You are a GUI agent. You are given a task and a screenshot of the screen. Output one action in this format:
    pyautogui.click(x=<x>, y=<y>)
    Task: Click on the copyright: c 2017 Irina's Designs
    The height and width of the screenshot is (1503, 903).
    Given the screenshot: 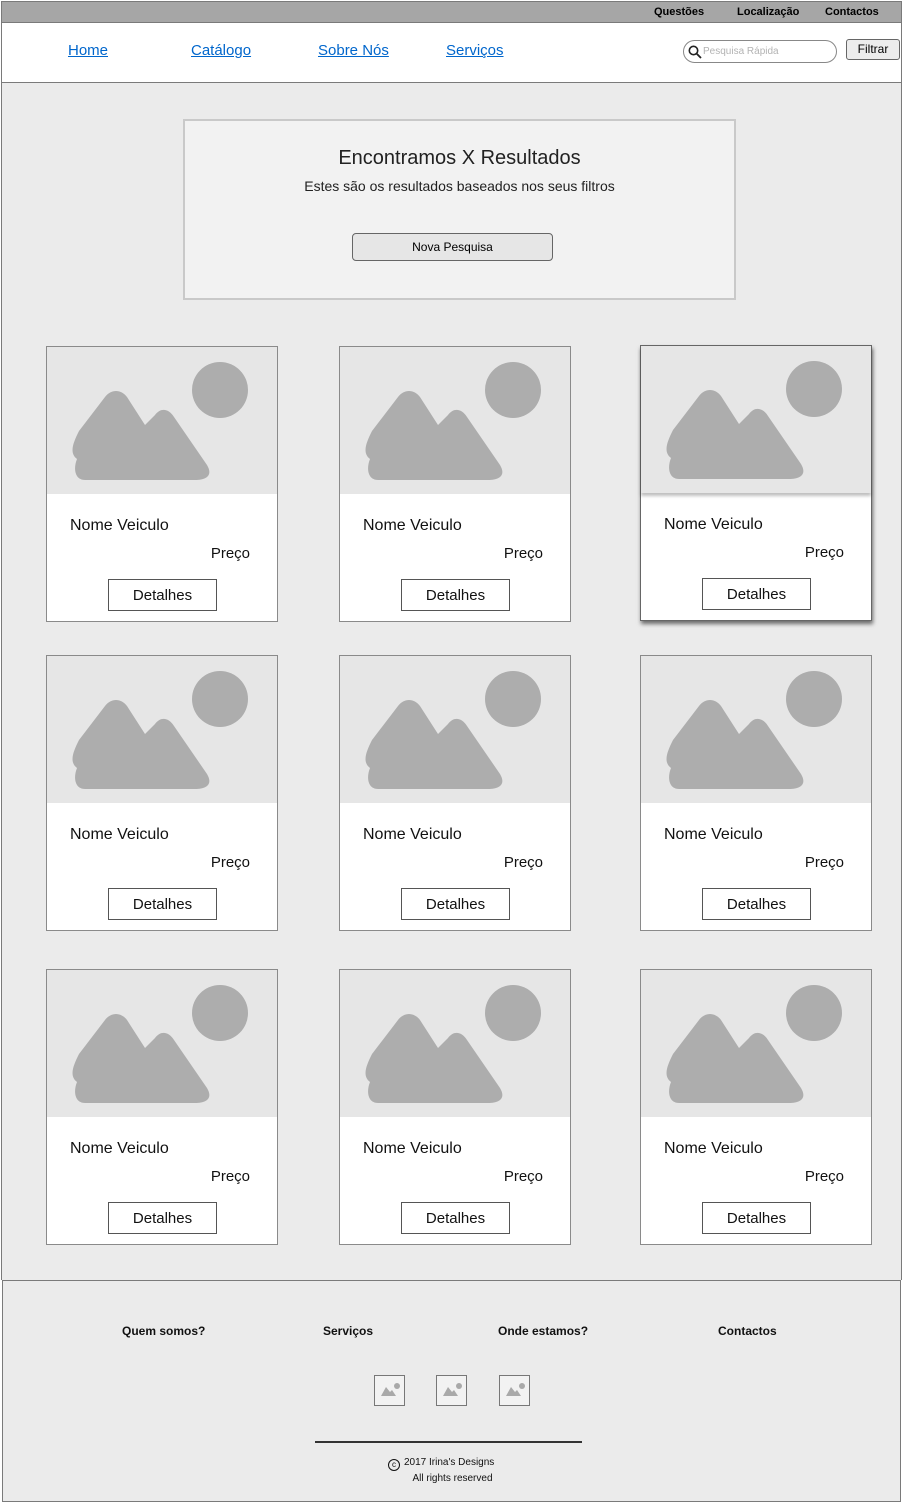 What is the action you would take?
    pyautogui.click(x=441, y=1464)
    